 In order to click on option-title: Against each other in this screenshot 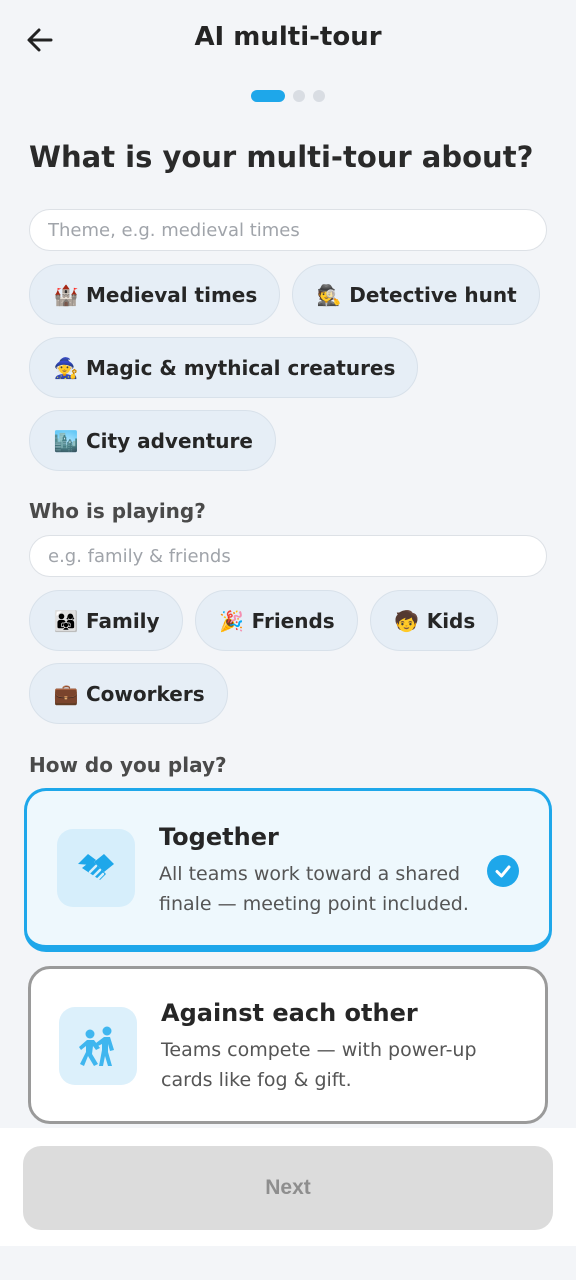, I will do `click(289, 1013)`.